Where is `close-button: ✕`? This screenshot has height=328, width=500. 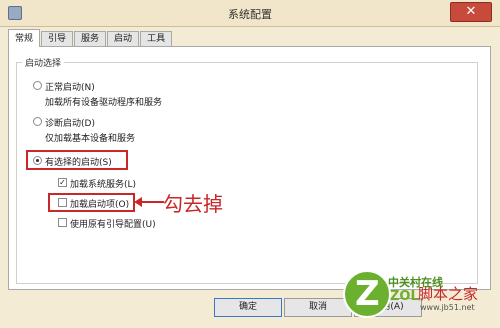
close-button: ✕ is located at coordinates (471, 12).